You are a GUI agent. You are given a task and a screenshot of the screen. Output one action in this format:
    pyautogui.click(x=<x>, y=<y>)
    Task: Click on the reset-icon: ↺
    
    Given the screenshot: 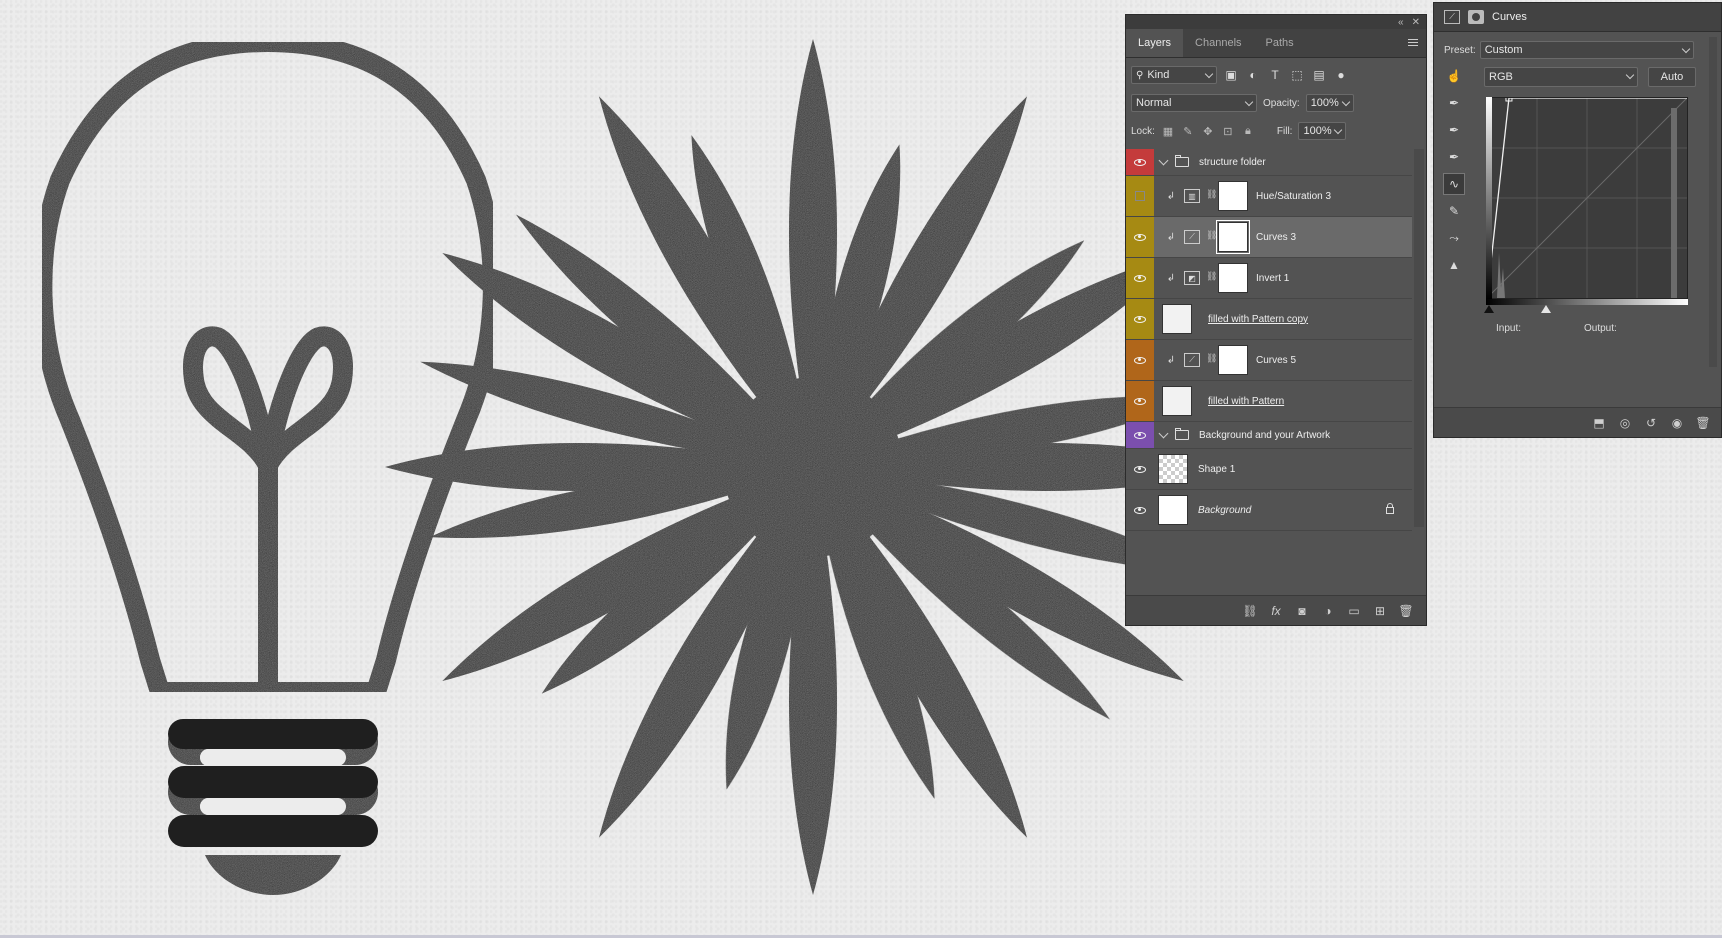 What is the action you would take?
    pyautogui.click(x=1651, y=423)
    